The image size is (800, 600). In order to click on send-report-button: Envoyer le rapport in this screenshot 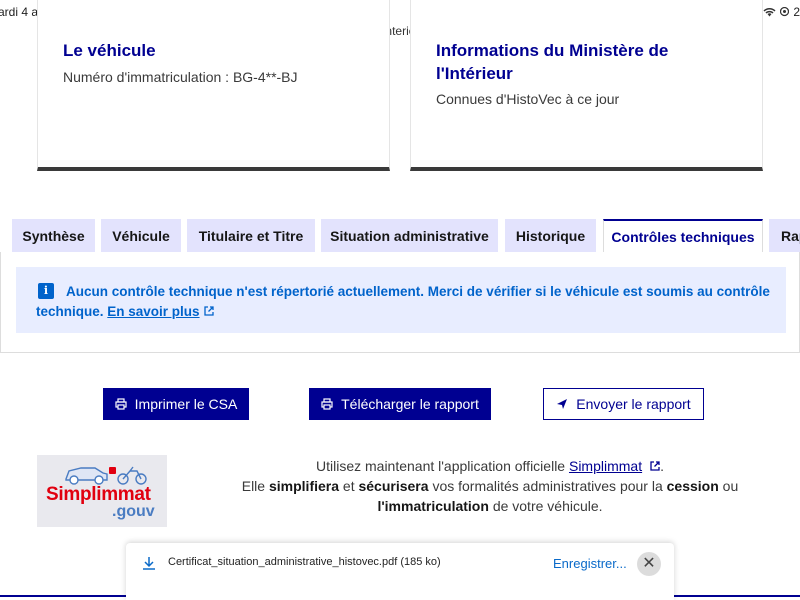, I will do `click(623, 404)`.